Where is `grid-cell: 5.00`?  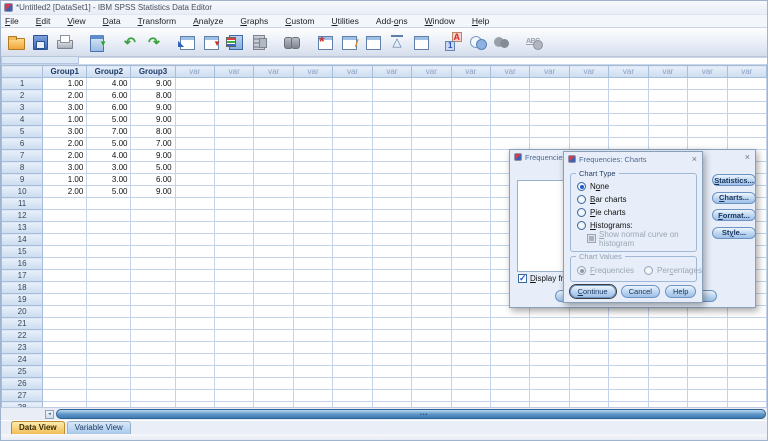 grid-cell: 5.00 is located at coordinates (109, 143).